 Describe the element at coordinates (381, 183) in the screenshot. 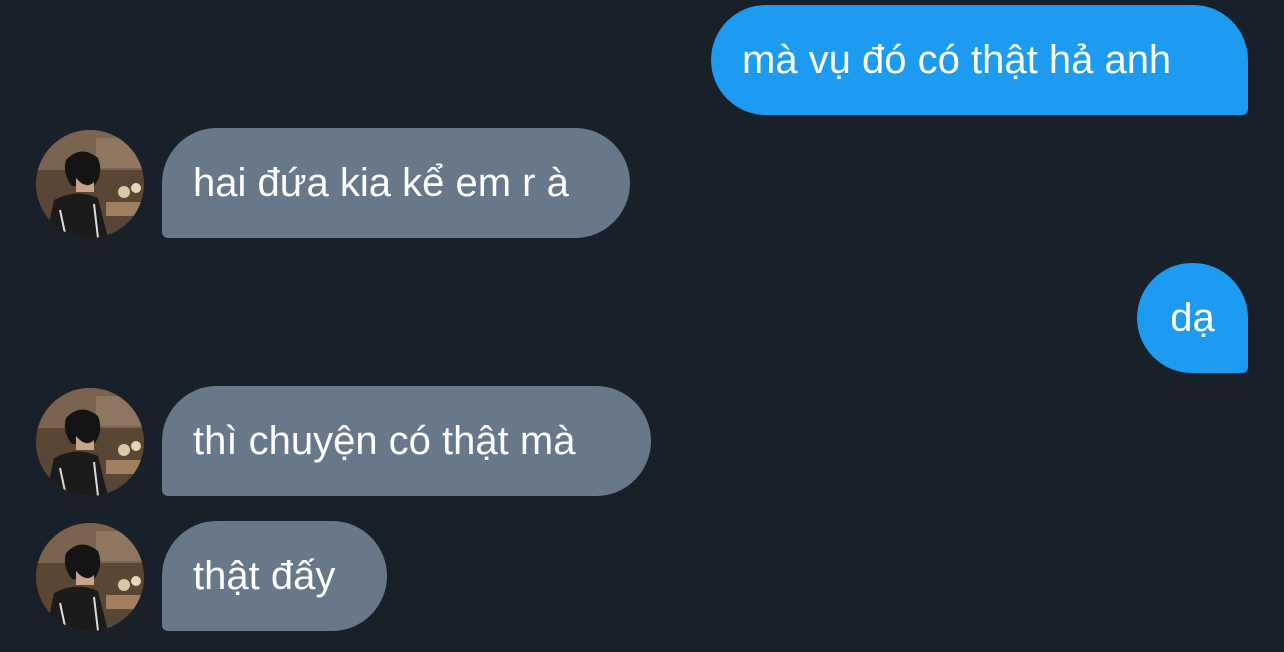

I see `message-text: hai đứa kia kể em r à` at that location.